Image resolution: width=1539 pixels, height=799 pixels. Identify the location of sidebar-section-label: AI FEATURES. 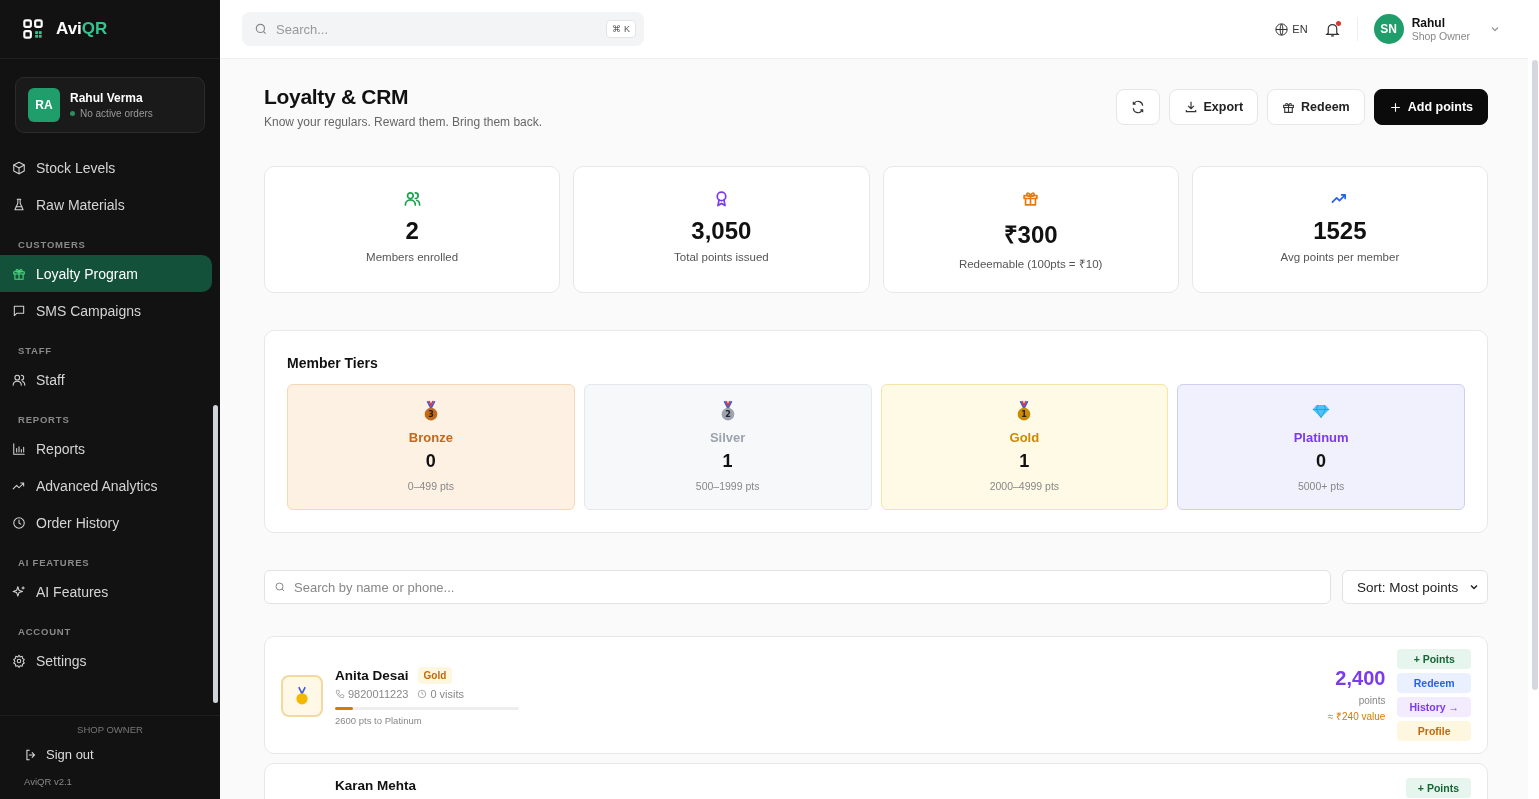
(54, 563).